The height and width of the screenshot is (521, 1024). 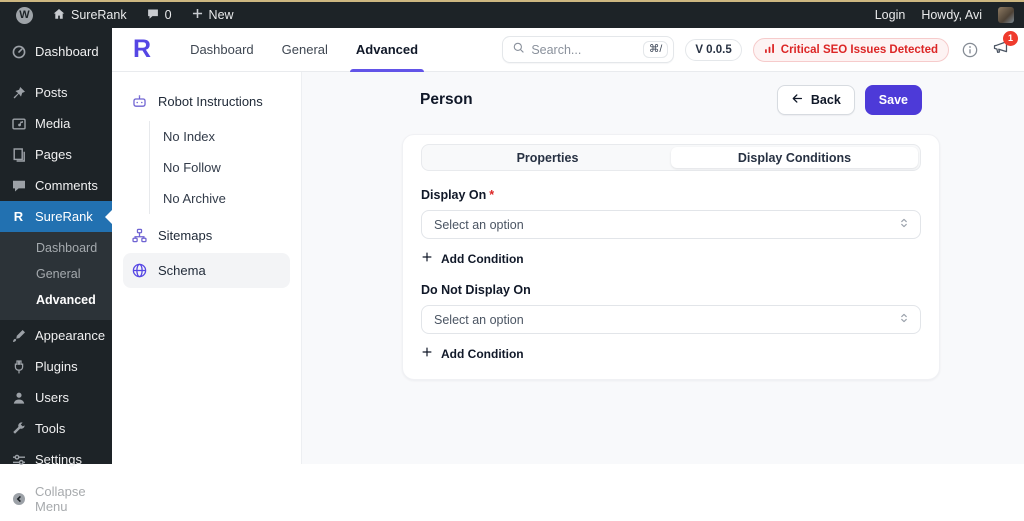 I want to click on surerank-plugin-logo: R, so click(x=142, y=49).